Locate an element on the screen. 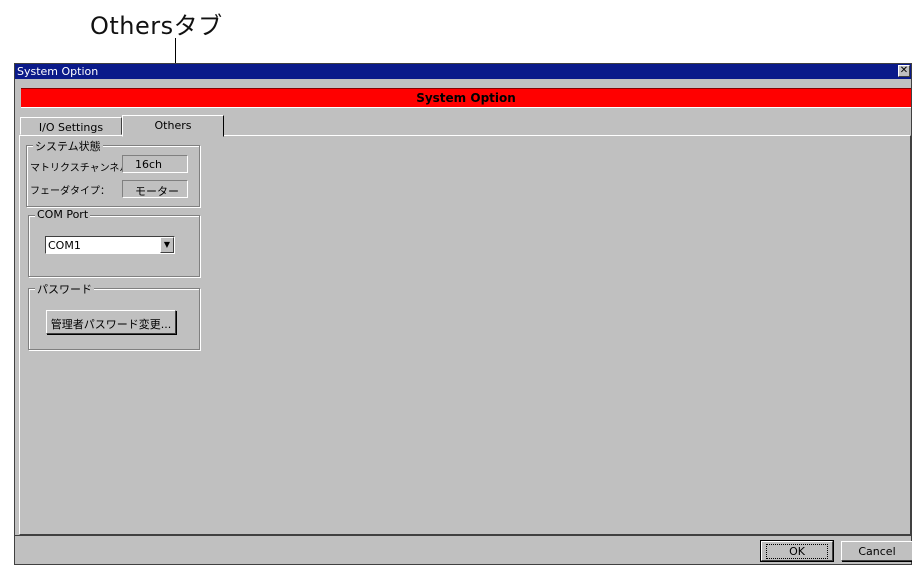 The image size is (912, 565). fader-type-value: モーター is located at coordinates (155, 189).